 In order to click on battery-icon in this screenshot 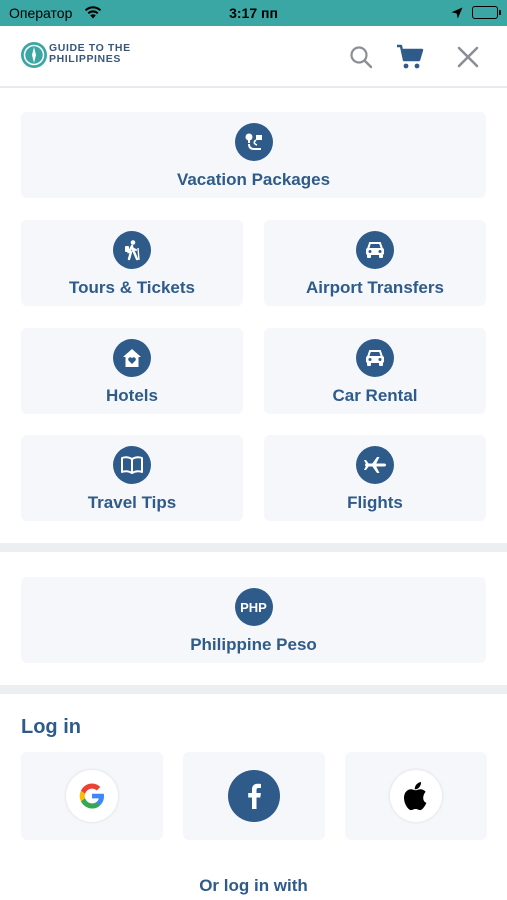, I will do `click(486, 12)`.